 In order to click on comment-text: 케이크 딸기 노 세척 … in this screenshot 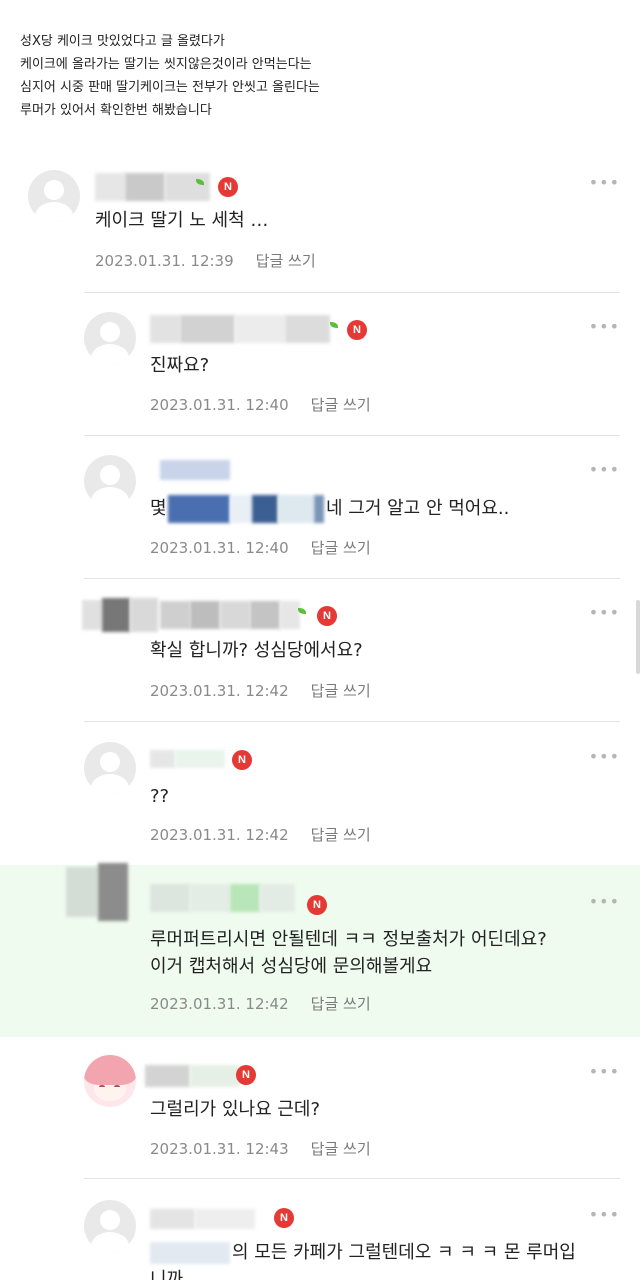, I will do `click(182, 220)`.